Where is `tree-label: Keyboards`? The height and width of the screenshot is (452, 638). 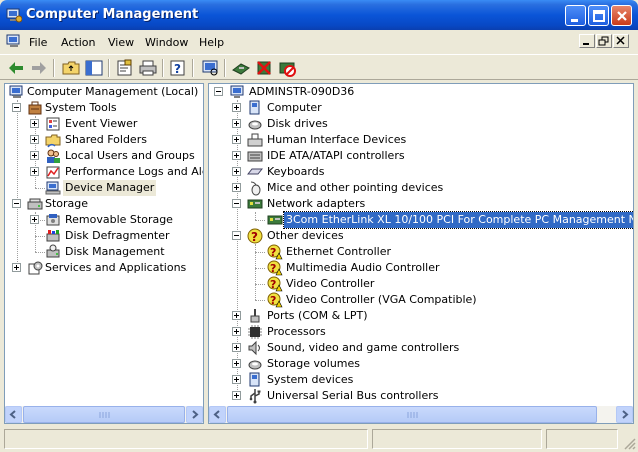 tree-label: Keyboards is located at coordinates (296, 171).